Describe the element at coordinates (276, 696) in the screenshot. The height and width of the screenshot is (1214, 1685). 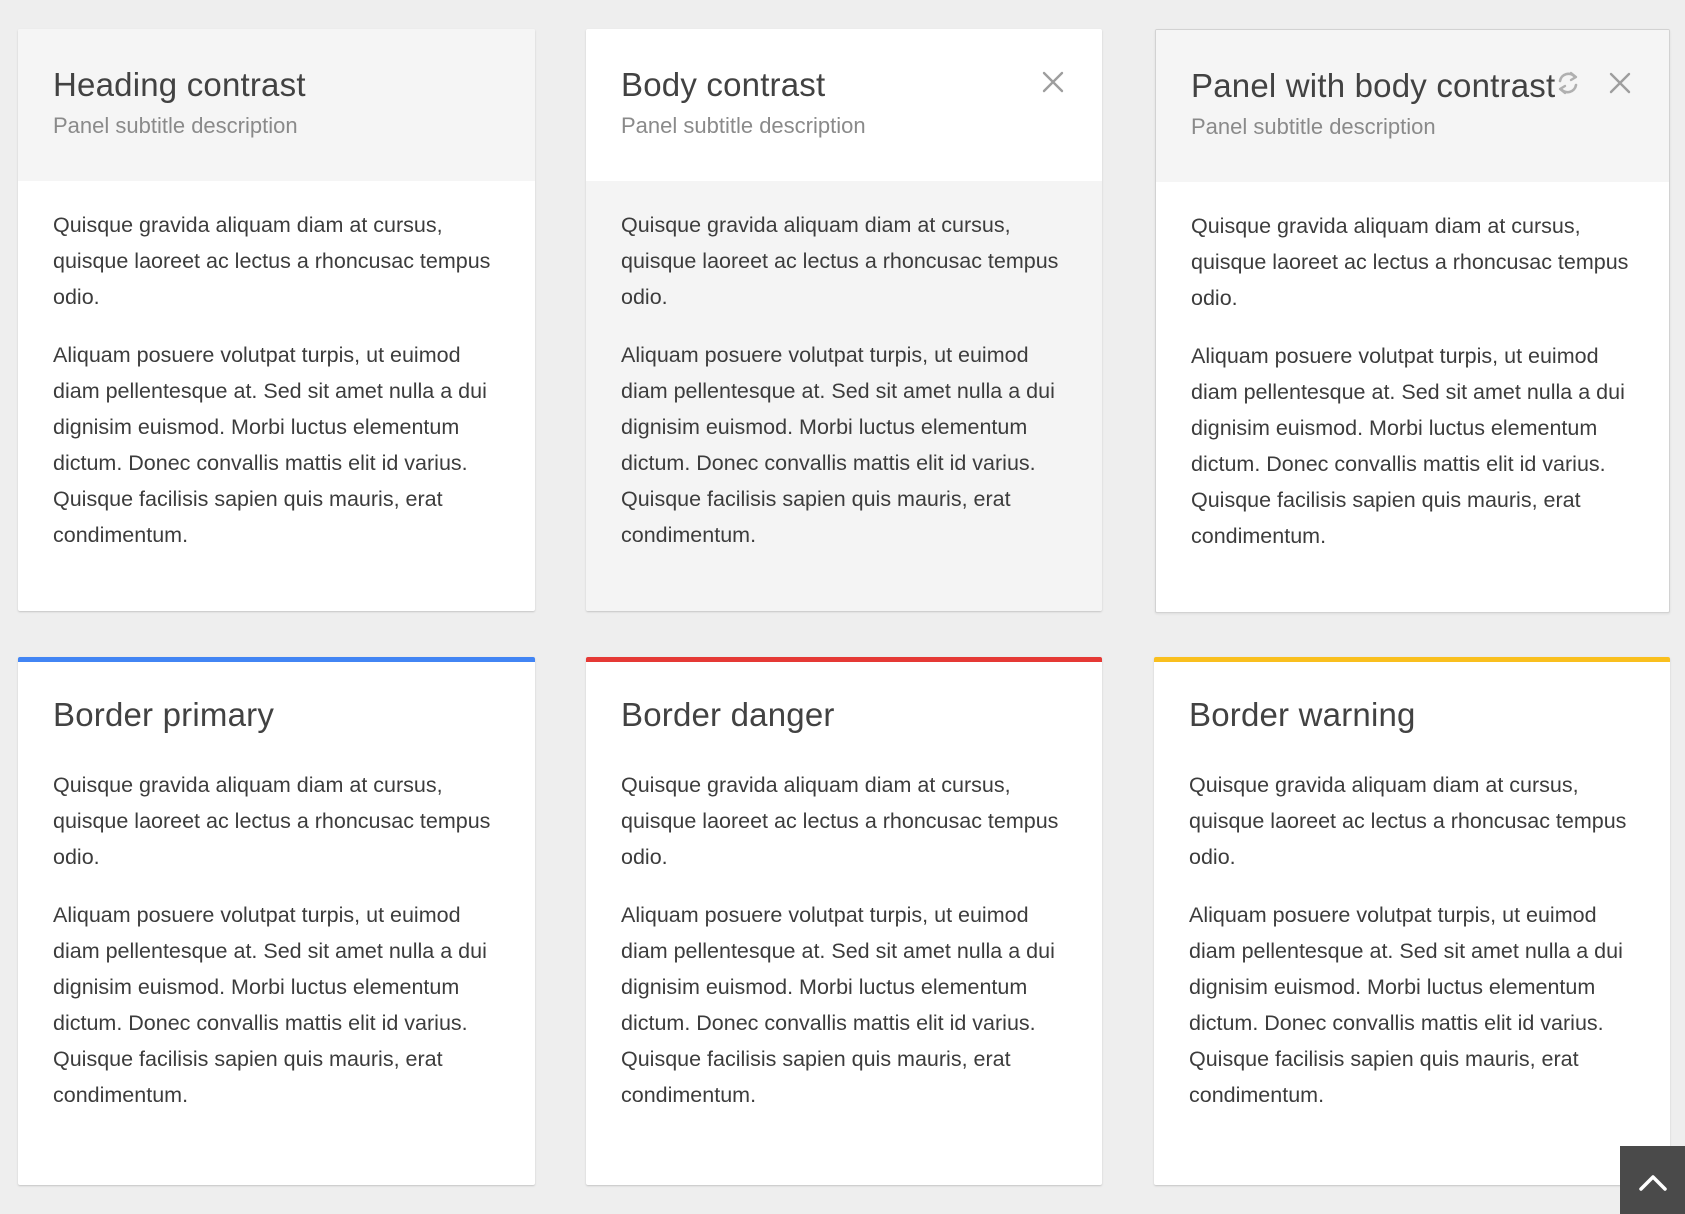
I see `panel-header: Border primary` at that location.